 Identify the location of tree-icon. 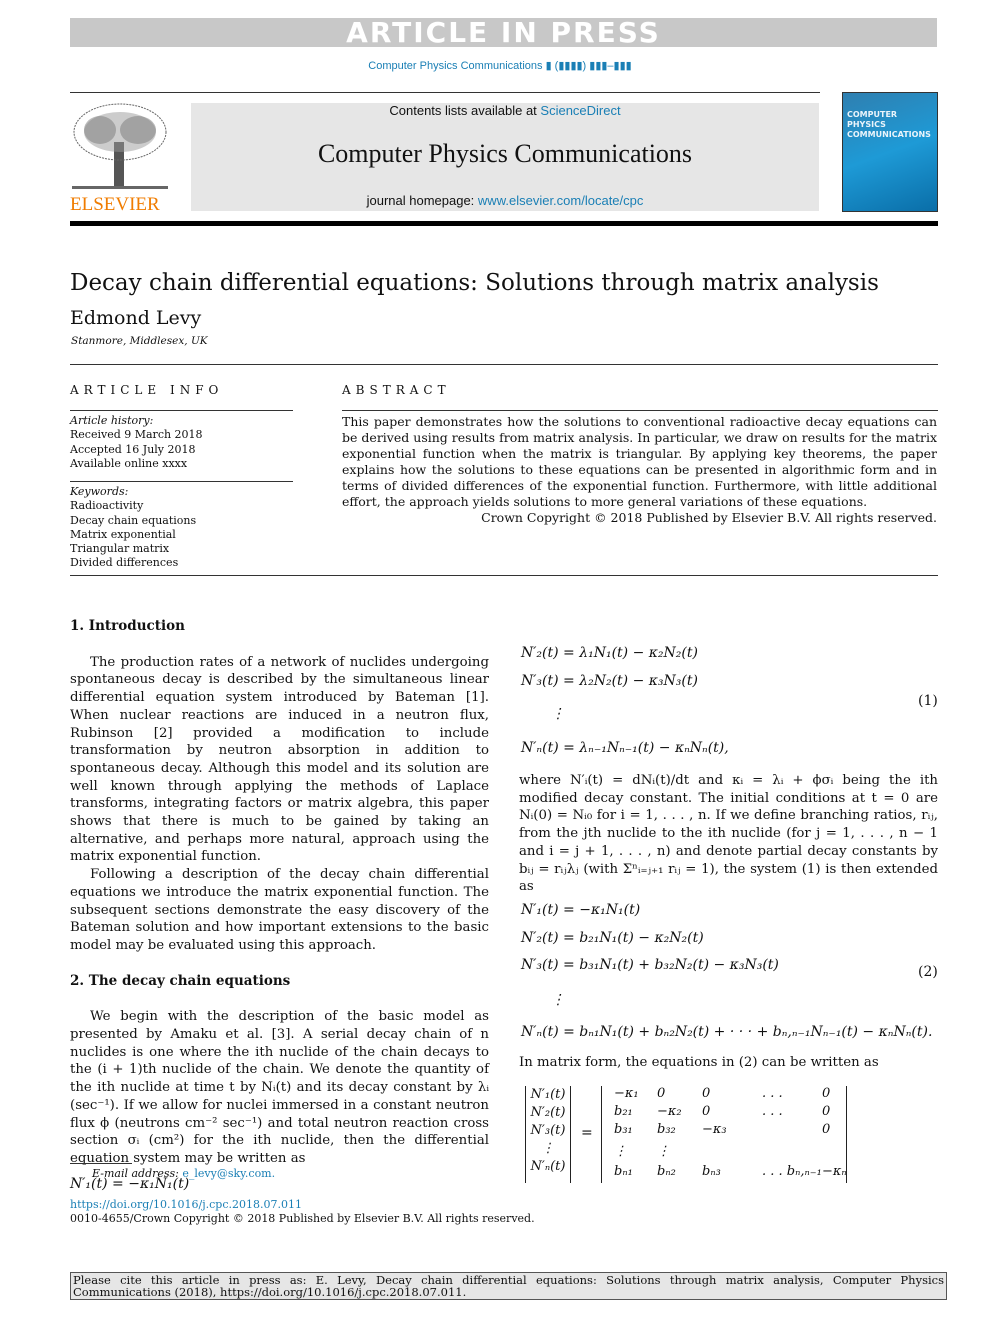
(120, 146).